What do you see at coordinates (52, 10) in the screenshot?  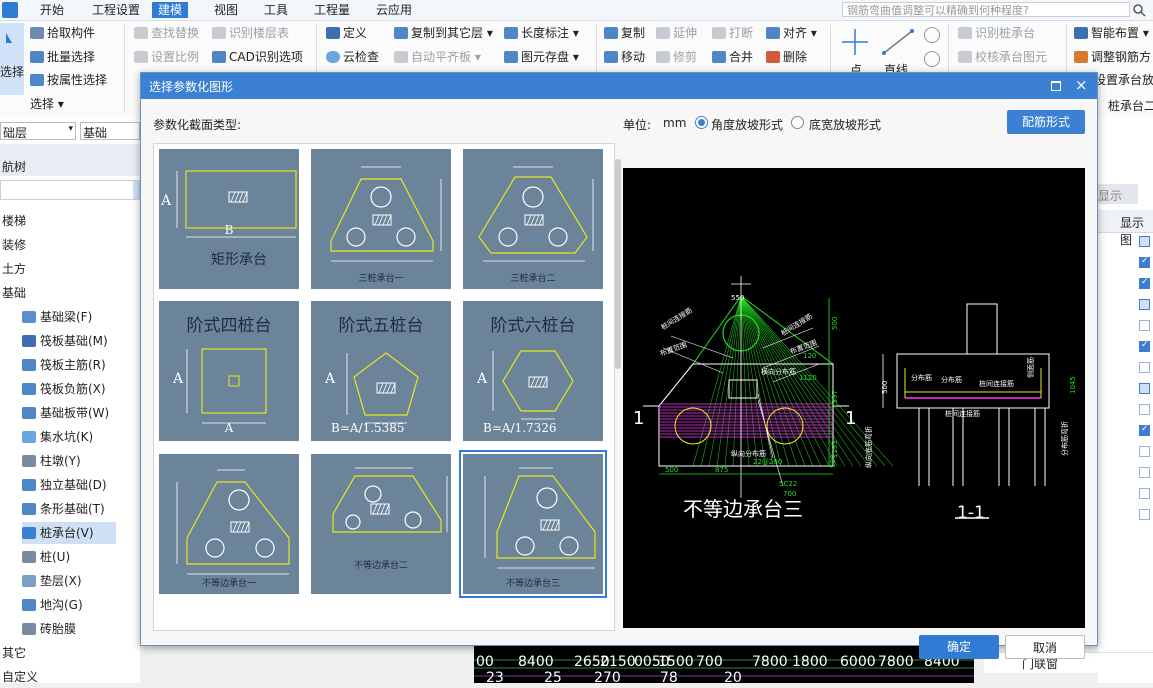 I see `menu-home: 开始` at bounding box center [52, 10].